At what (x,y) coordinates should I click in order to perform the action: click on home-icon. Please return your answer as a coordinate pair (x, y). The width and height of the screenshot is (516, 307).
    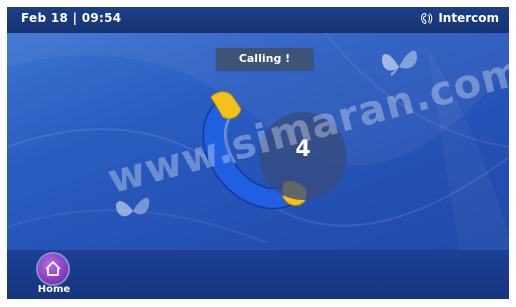
    Looking at the image, I should click on (53, 268).